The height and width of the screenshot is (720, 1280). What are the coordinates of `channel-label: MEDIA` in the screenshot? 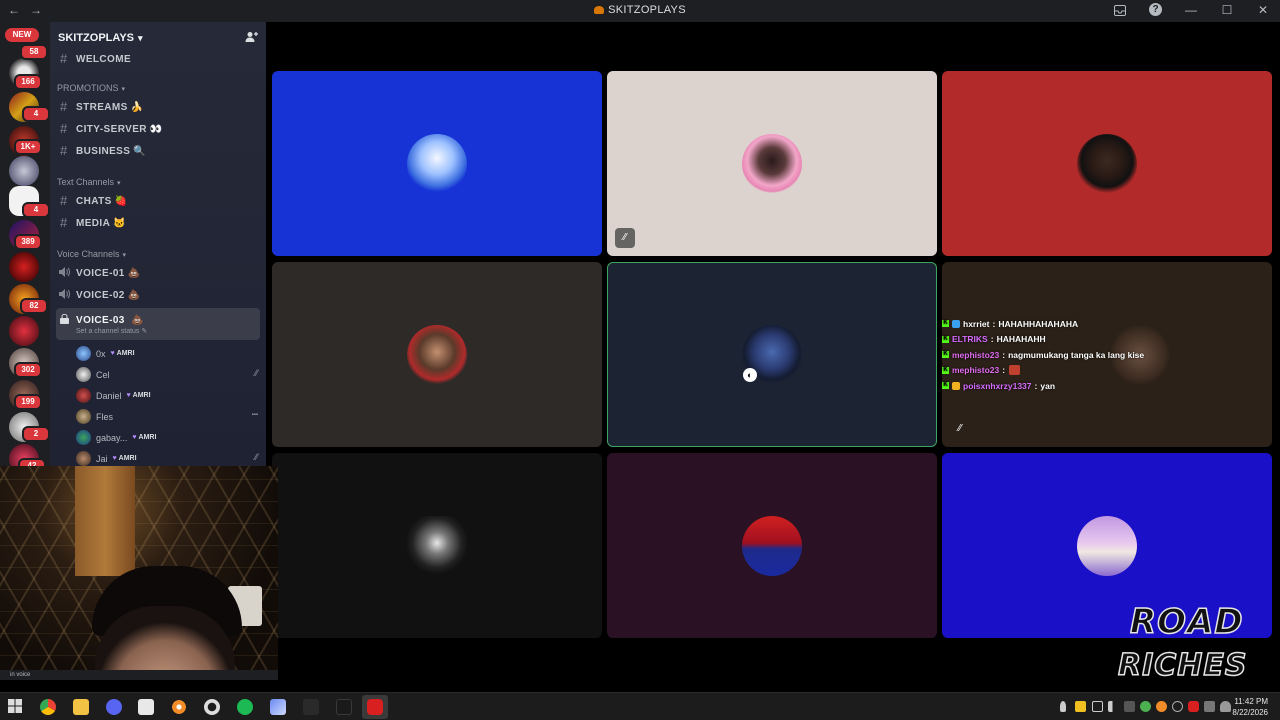 It's located at (93, 223).